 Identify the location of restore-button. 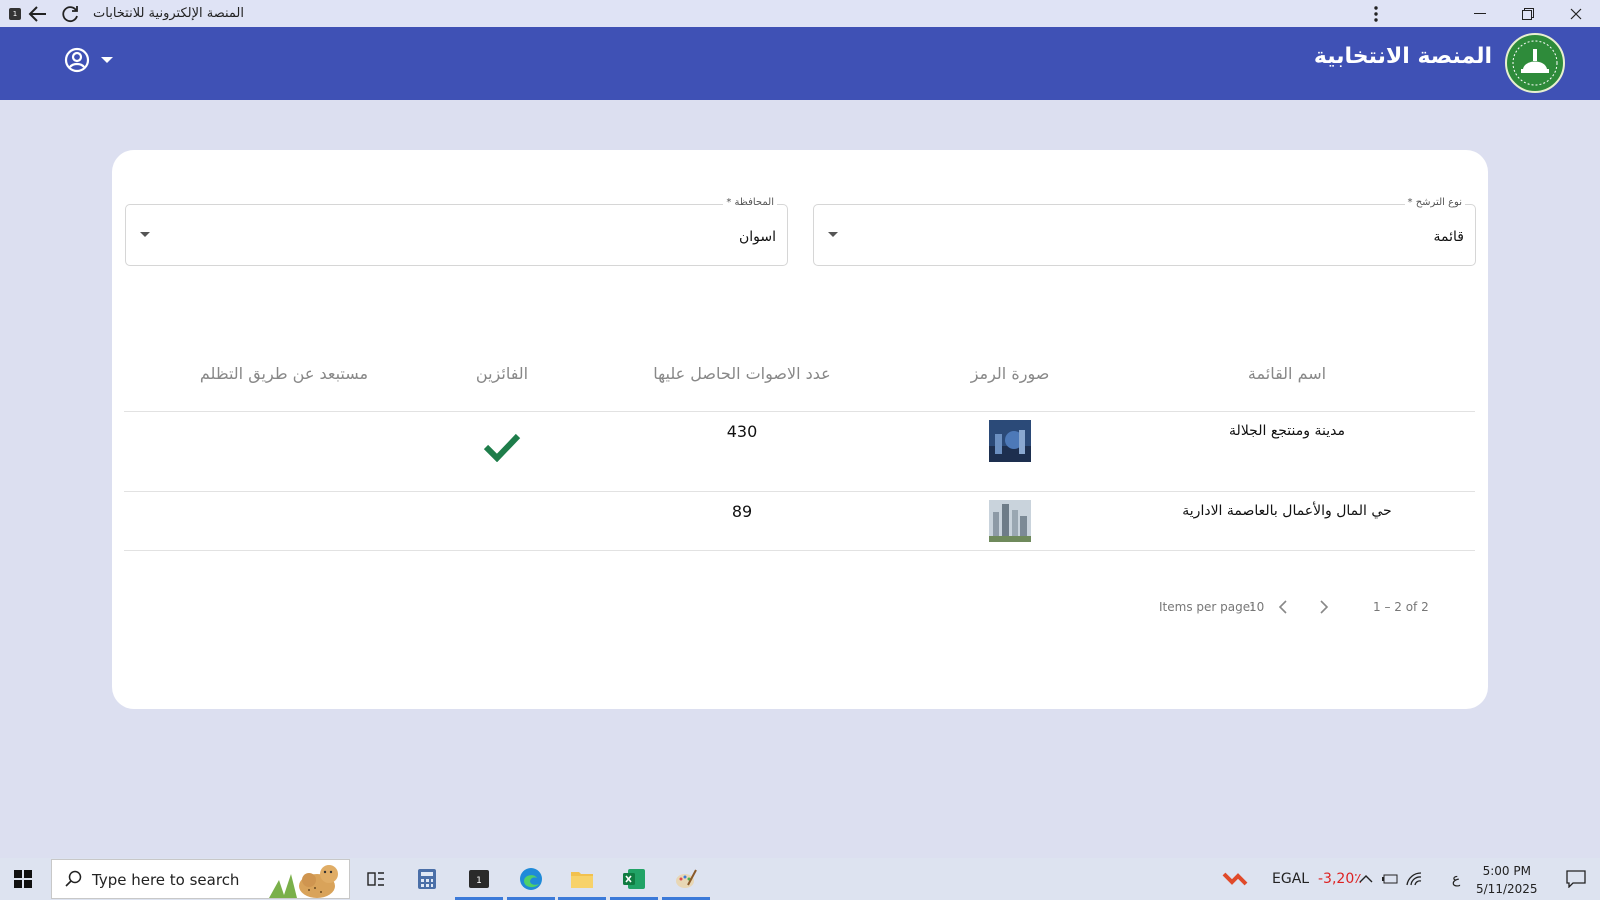
(1528, 13).